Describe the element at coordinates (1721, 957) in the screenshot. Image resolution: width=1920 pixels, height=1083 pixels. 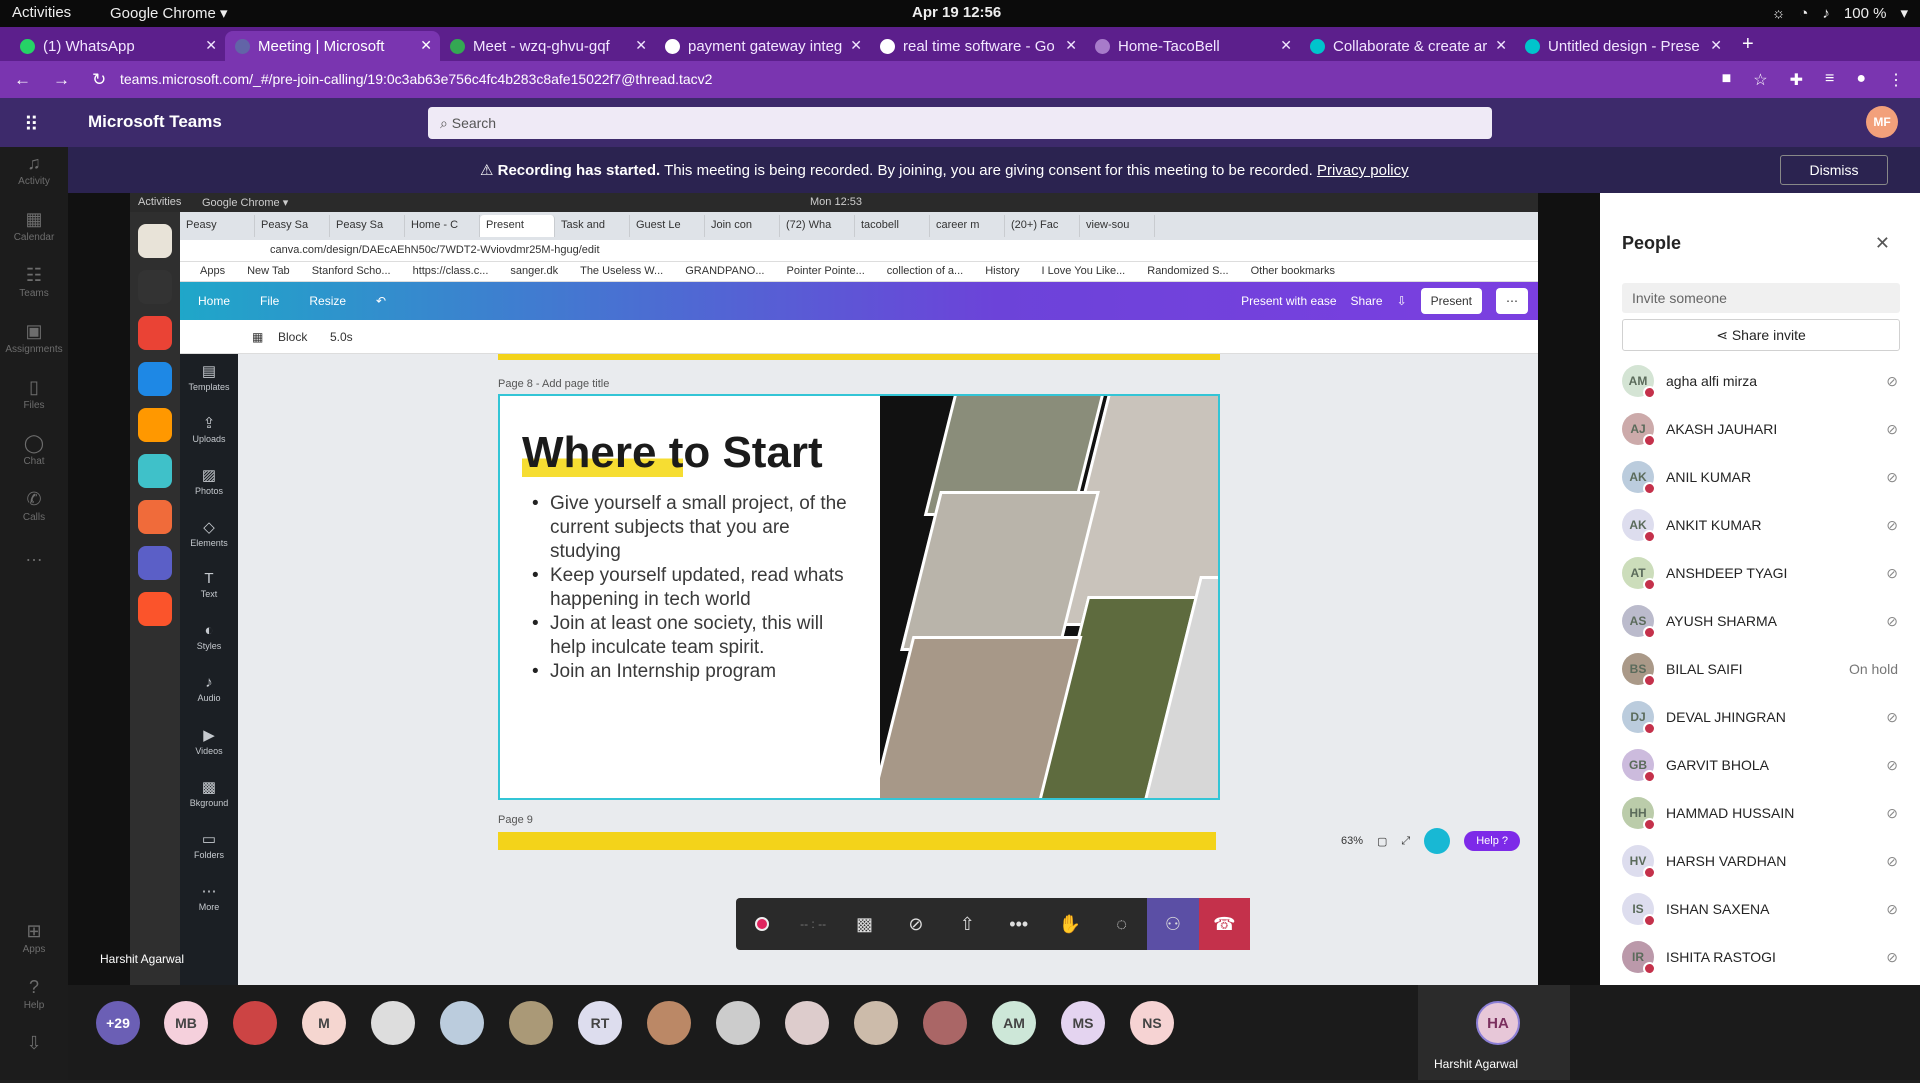
I see `participant-name: ISHITA RASTOGI` at that location.